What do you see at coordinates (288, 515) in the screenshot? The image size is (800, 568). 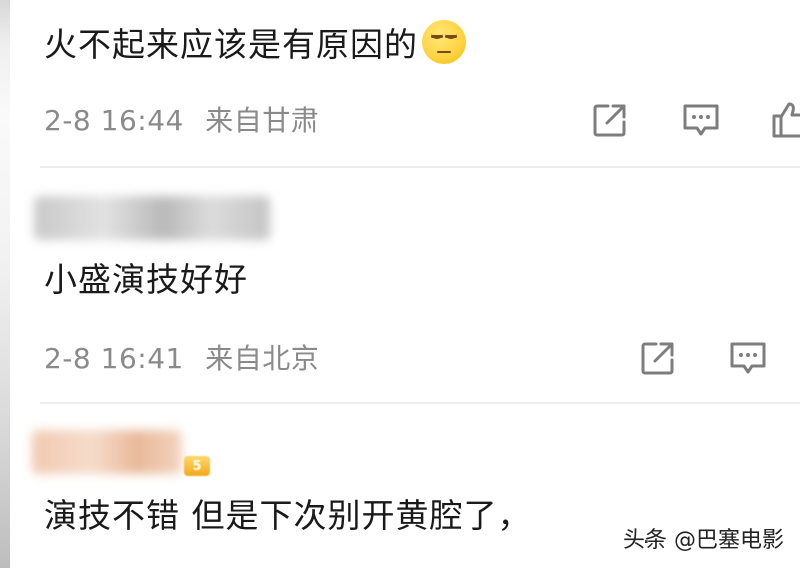 I see `comment-text: 演技不错 但是下次别开黄腔了，` at bounding box center [288, 515].